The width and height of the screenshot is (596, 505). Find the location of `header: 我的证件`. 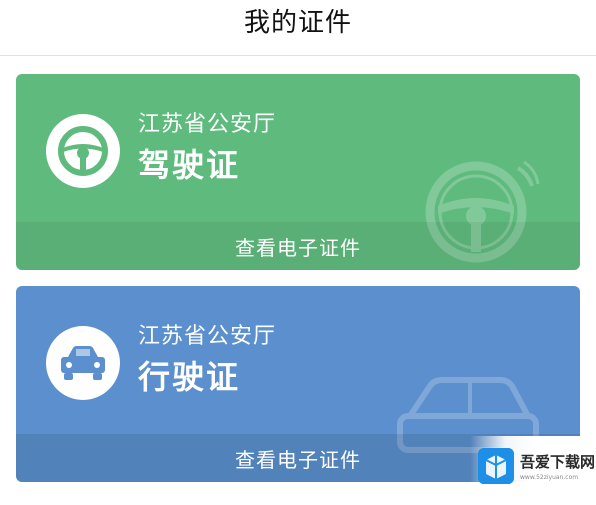

header: 我的证件 is located at coordinates (298, 28).